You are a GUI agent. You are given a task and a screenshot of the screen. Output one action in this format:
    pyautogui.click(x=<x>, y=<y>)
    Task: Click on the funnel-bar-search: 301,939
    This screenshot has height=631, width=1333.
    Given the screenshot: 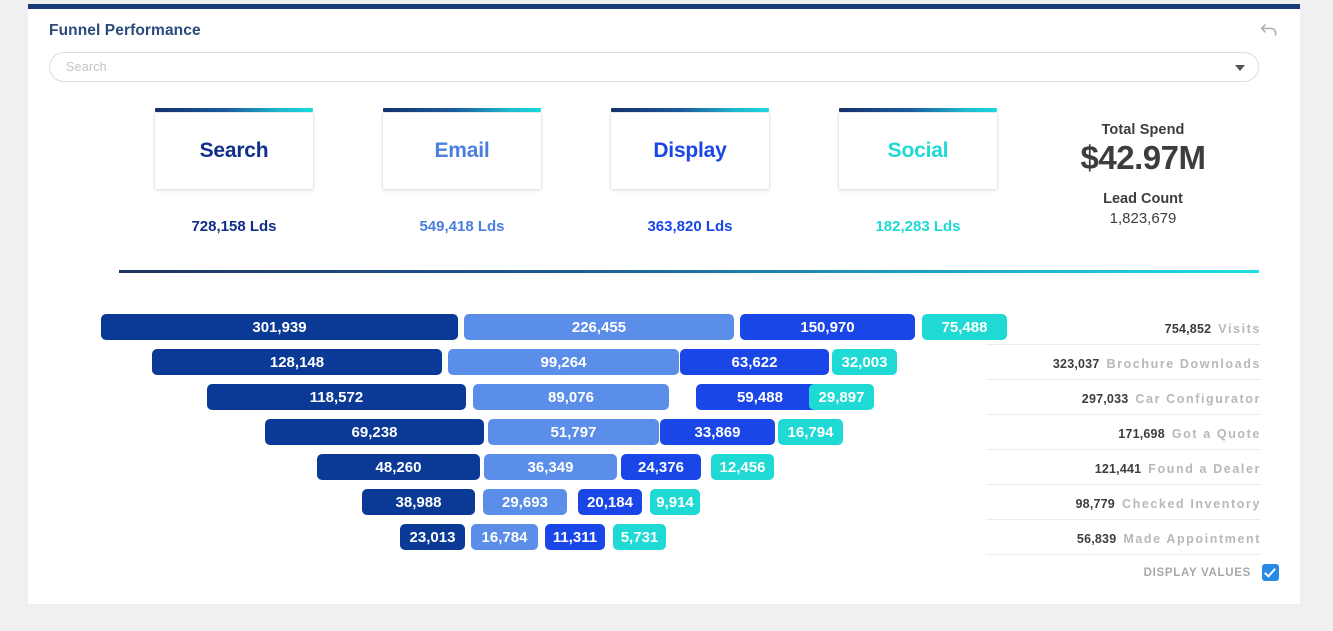 What is the action you would take?
    pyautogui.click(x=279, y=327)
    